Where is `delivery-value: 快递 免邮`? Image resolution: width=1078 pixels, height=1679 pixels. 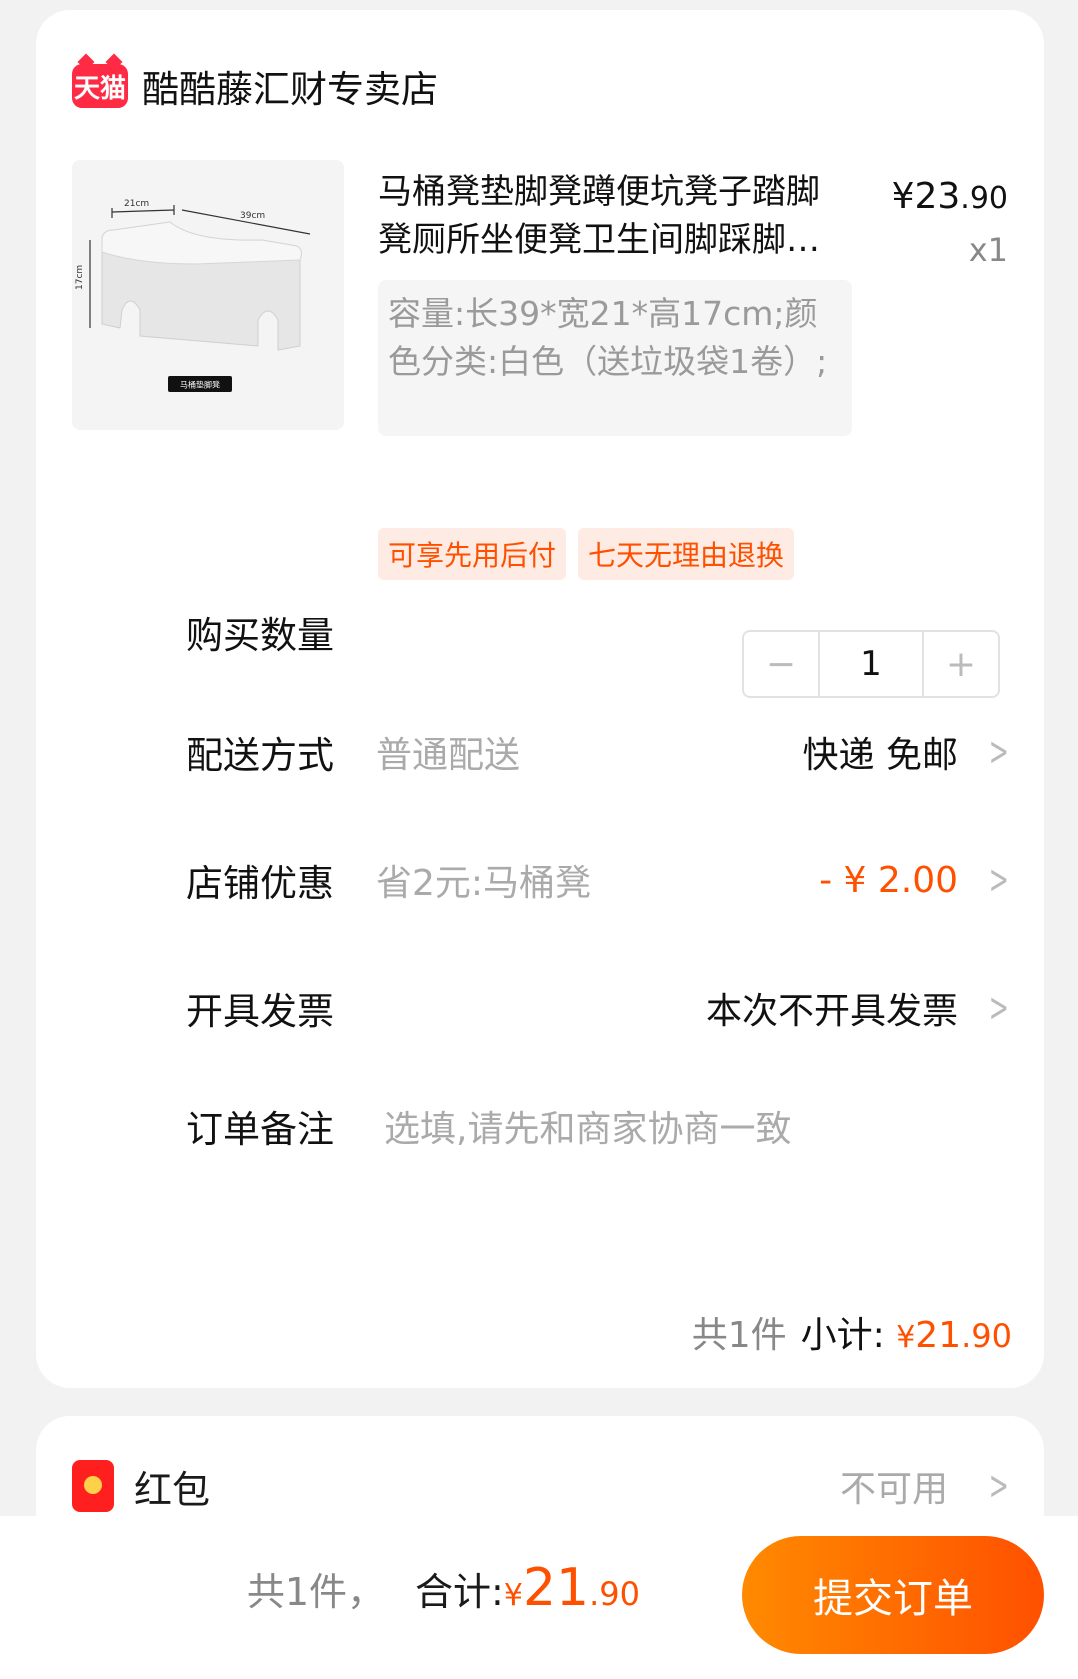
delivery-value: 快递 免邮 is located at coordinates (880, 755).